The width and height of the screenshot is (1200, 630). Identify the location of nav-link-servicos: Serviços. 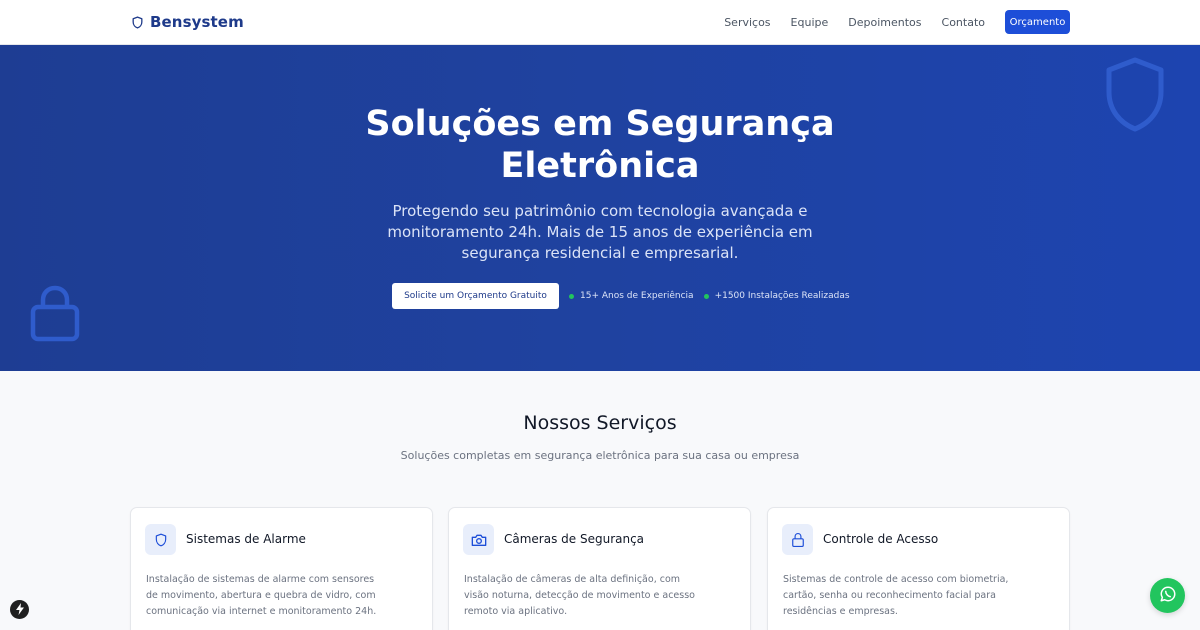
(747, 22).